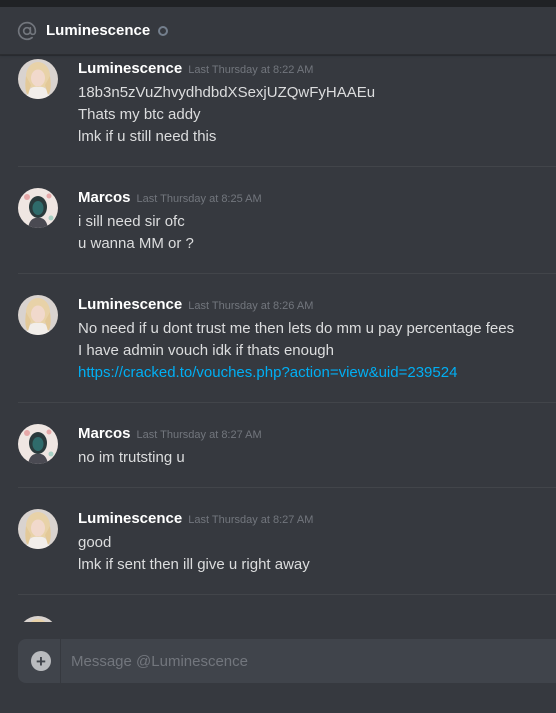 The width and height of the screenshot is (556, 713). Describe the element at coordinates (95, 542) in the screenshot. I see `message-text: good` at that location.